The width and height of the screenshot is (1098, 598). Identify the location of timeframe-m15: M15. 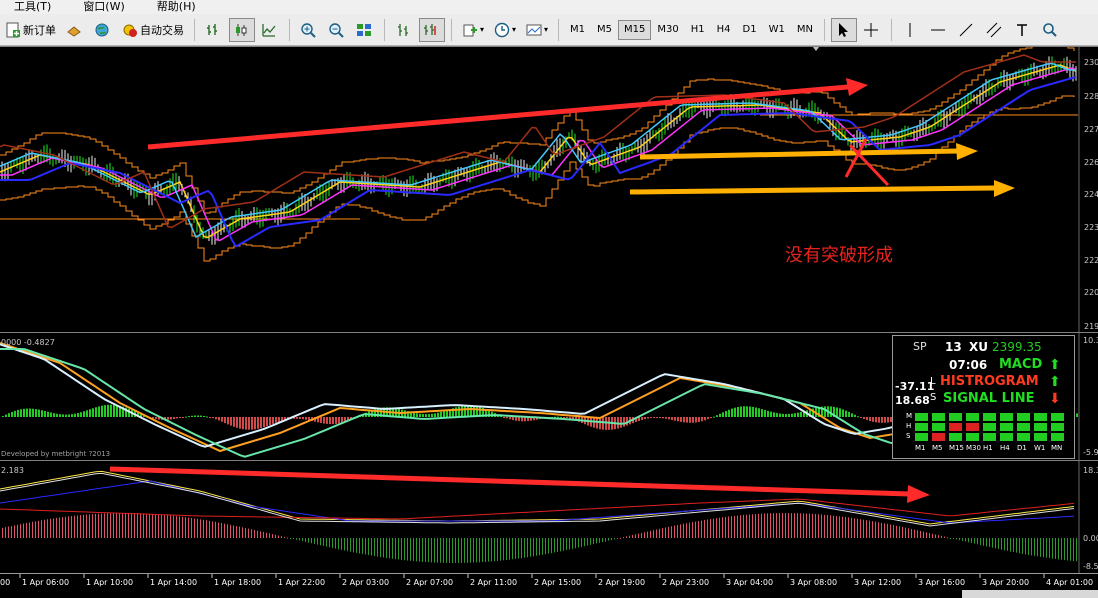
(635, 29).